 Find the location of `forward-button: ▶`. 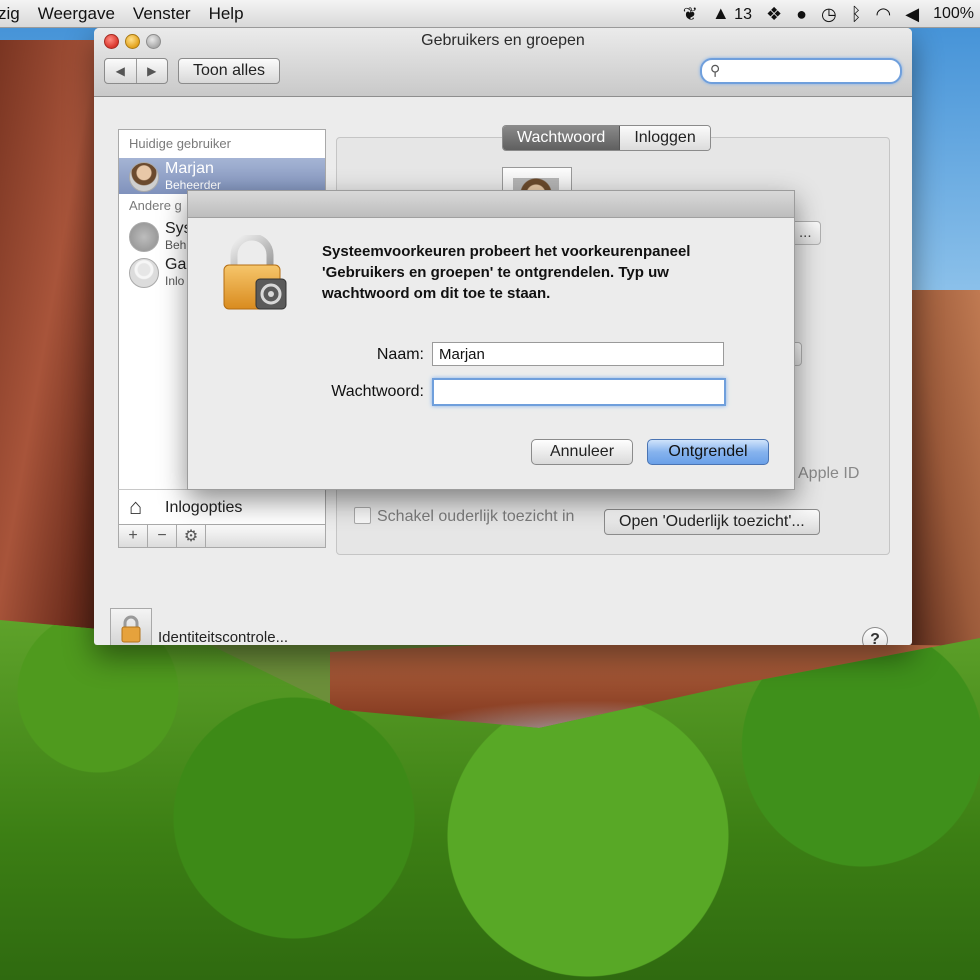

forward-button: ▶ is located at coordinates (152, 71).